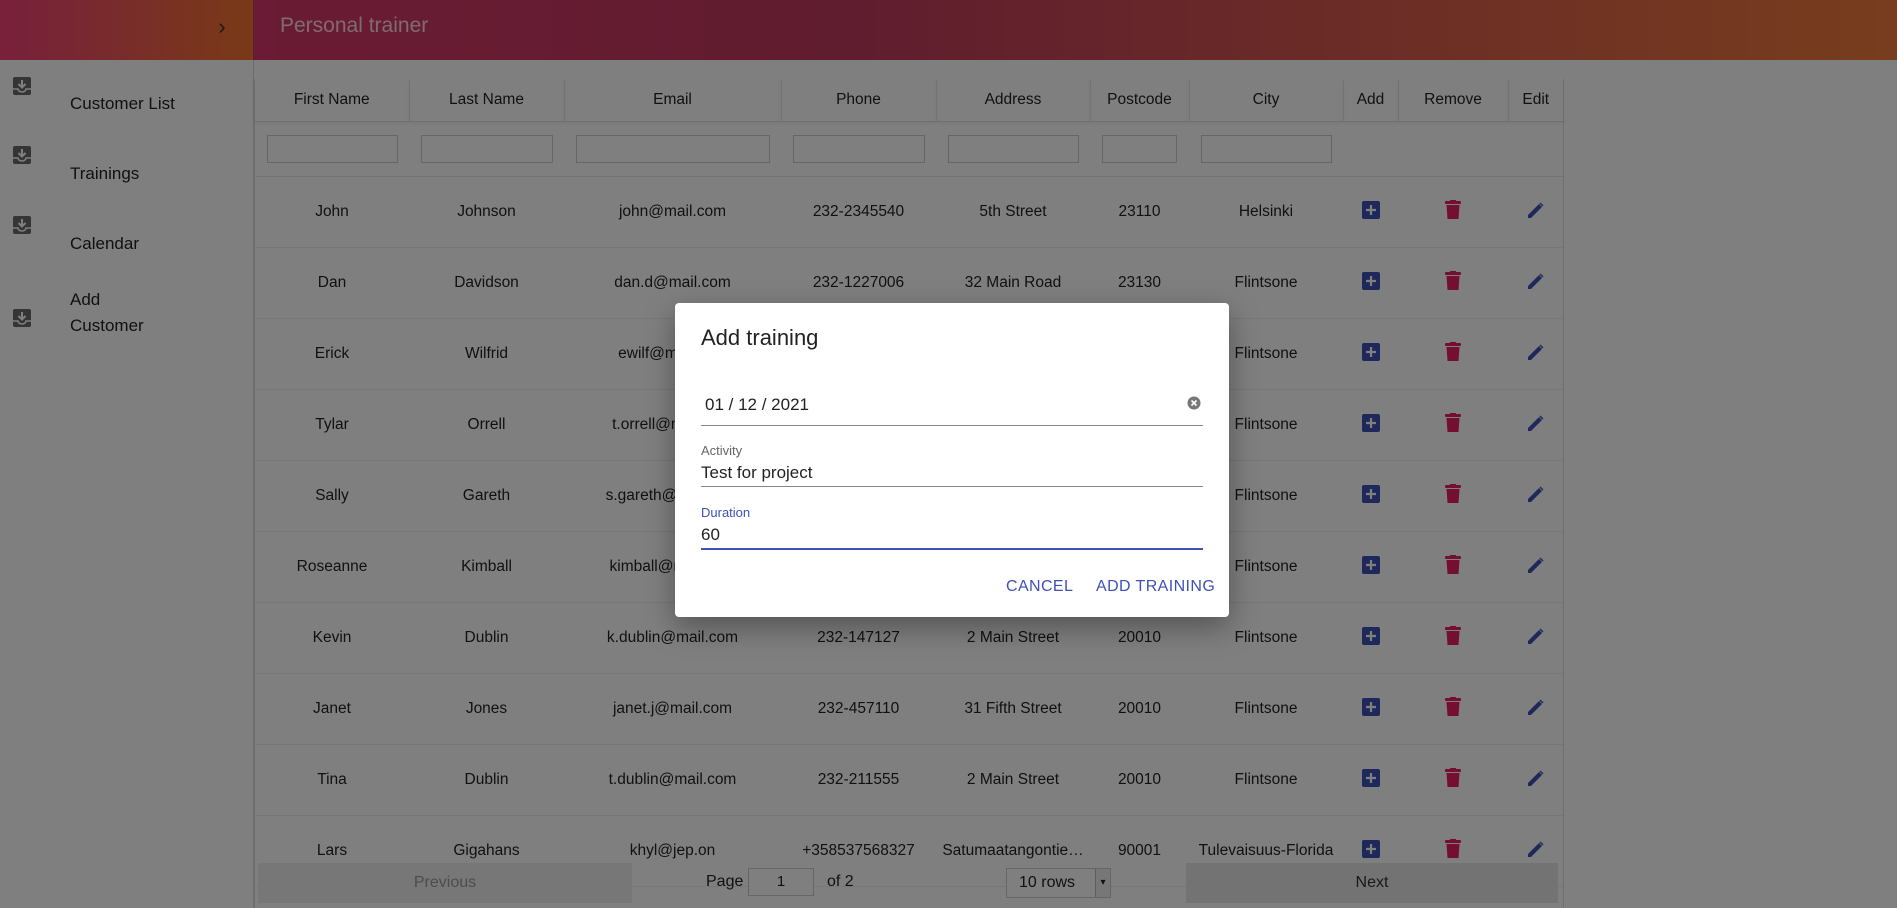 The image size is (1897, 908). What do you see at coordinates (757, 472) in the screenshot?
I see `activity-value: Test for project` at bounding box center [757, 472].